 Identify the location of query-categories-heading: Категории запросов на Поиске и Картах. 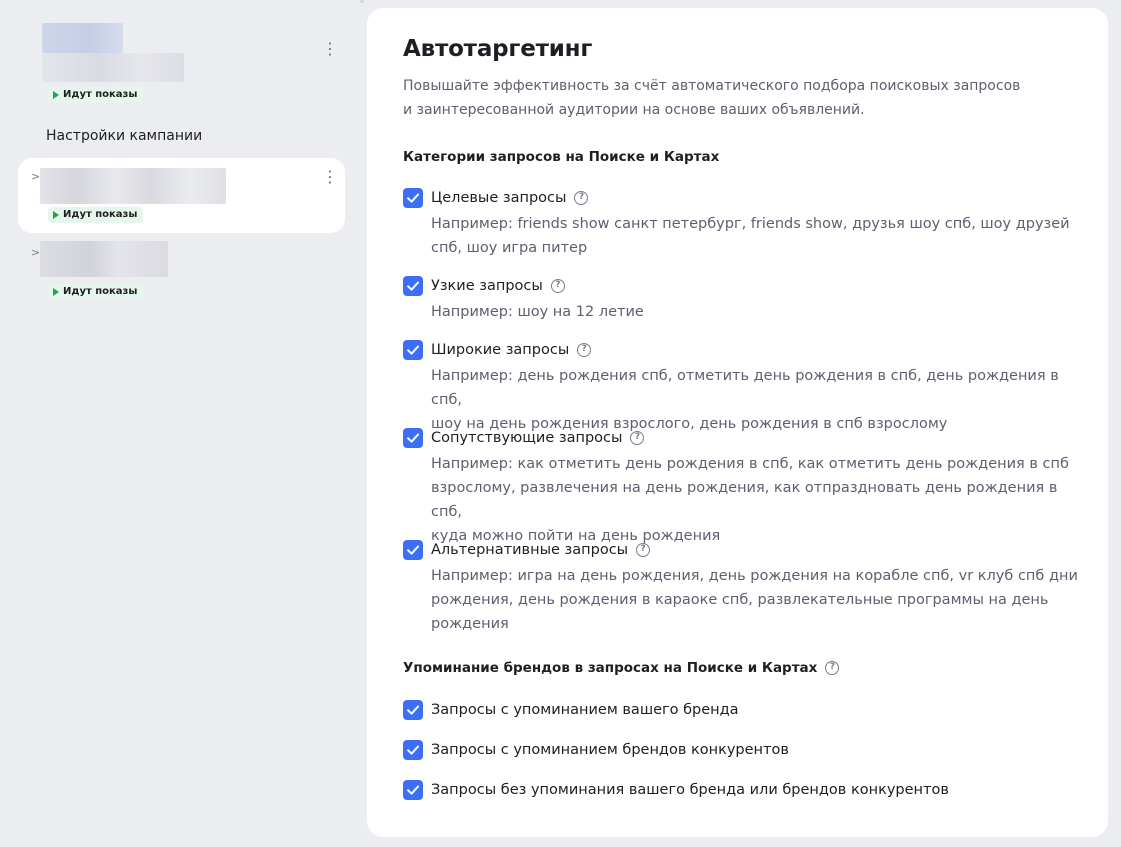
(561, 157).